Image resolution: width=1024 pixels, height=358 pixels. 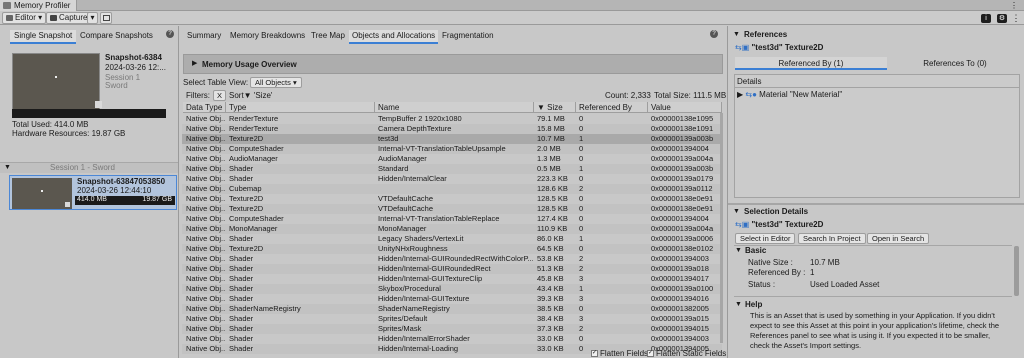 I want to click on right-split-divider, so click(x=876, y=204).